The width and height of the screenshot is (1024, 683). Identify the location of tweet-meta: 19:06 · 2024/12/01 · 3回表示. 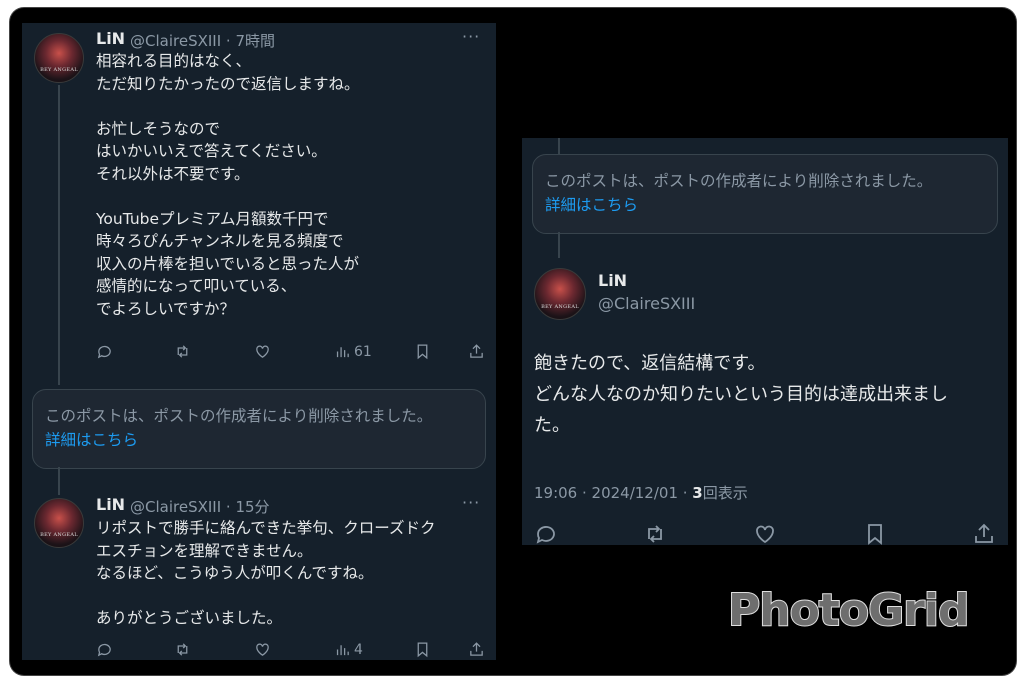
(641, 492).